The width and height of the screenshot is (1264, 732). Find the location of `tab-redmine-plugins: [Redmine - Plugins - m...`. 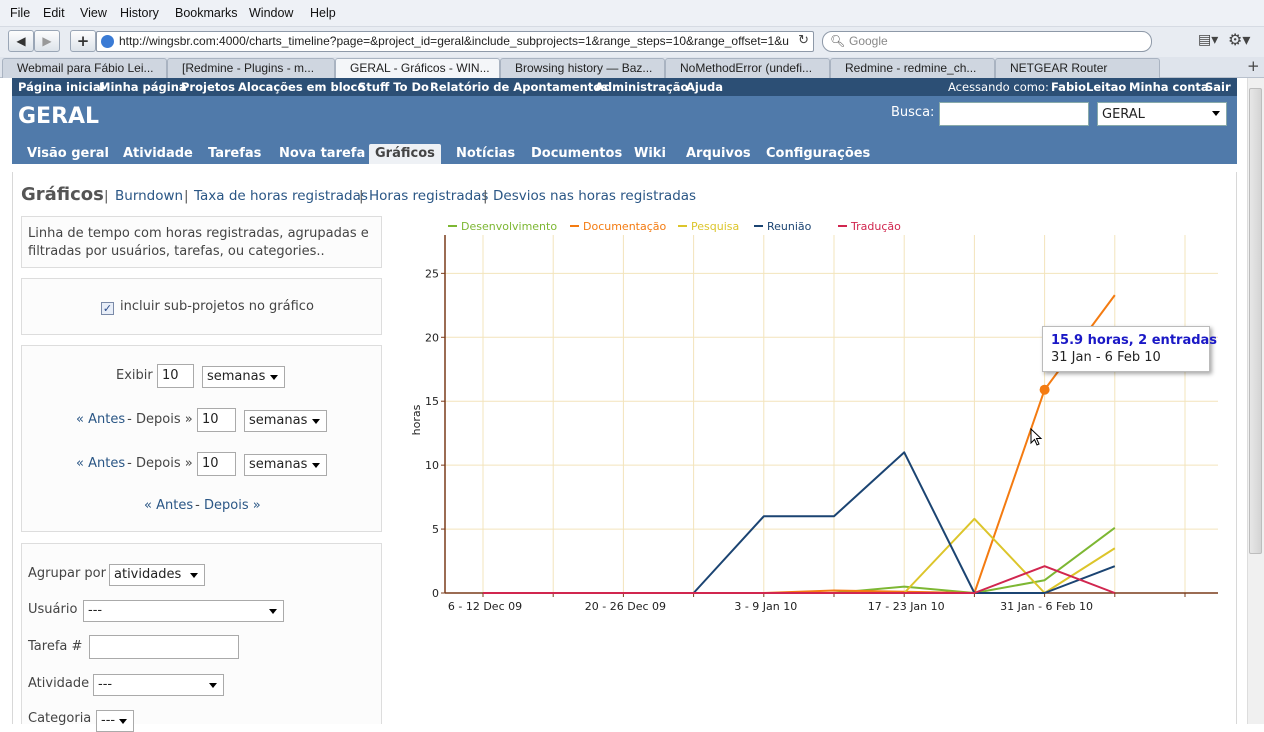

tab-redmine-plugins: [Redmine - Plugins - m... is located at coordinates (251, 68).